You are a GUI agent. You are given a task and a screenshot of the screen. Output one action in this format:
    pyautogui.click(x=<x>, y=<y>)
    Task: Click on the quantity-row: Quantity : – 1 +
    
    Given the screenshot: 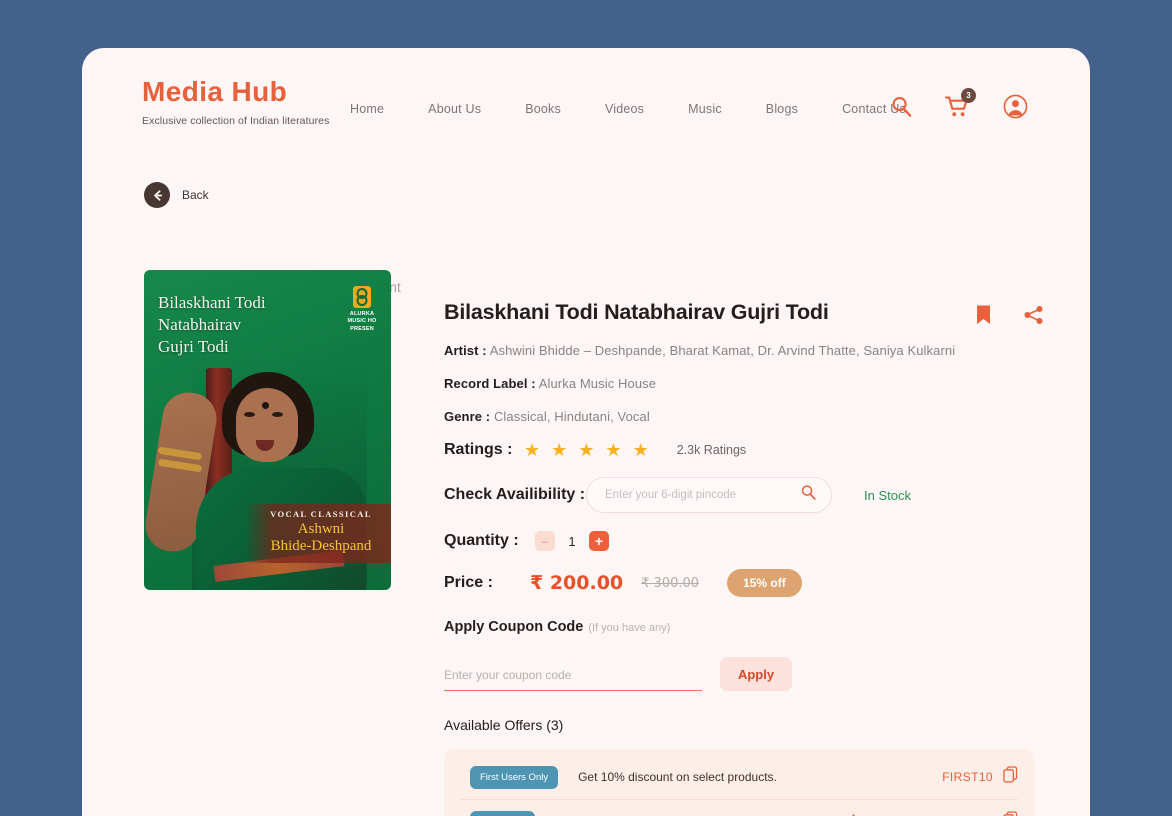 What is the action you would take?
    pyautogui.click(x=744, y=541)
    